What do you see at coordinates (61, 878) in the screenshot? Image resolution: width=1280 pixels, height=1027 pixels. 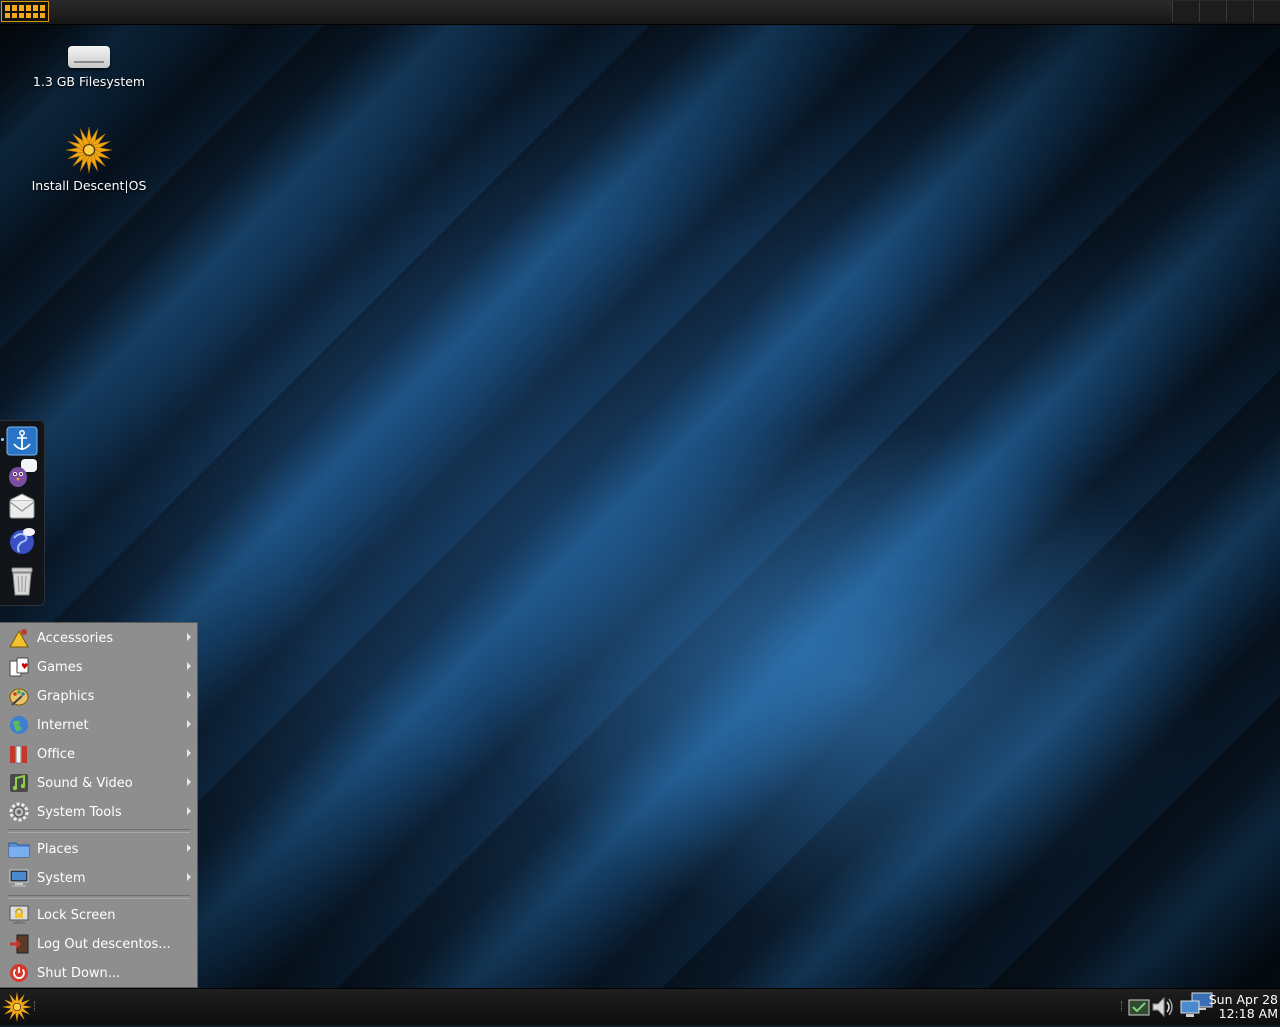 I see `menu-item-label: System` at bounding box center [61, 878].